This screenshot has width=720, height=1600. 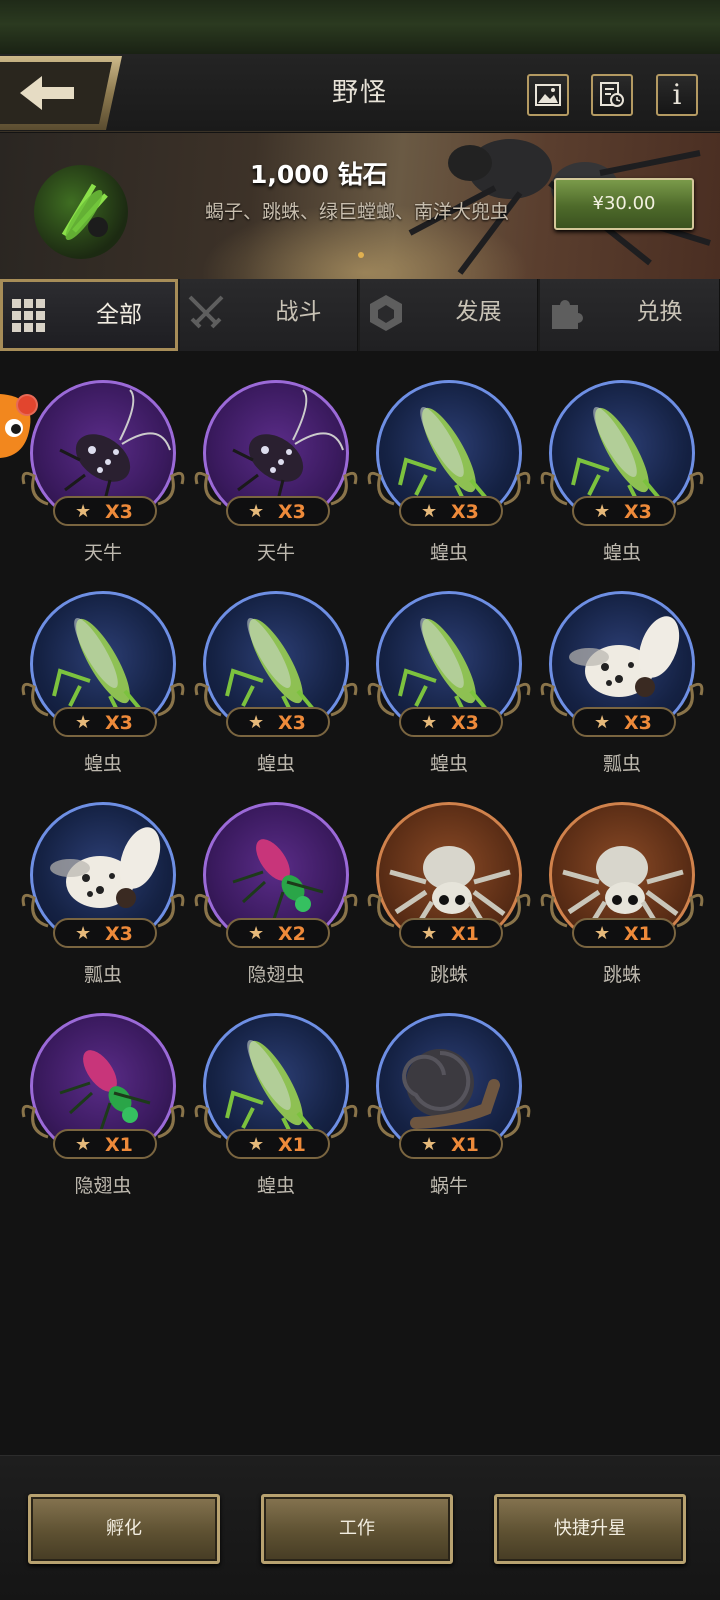 I want to click on creature-card: ★ X1 蝗虫, so click(x=276, y=1108).